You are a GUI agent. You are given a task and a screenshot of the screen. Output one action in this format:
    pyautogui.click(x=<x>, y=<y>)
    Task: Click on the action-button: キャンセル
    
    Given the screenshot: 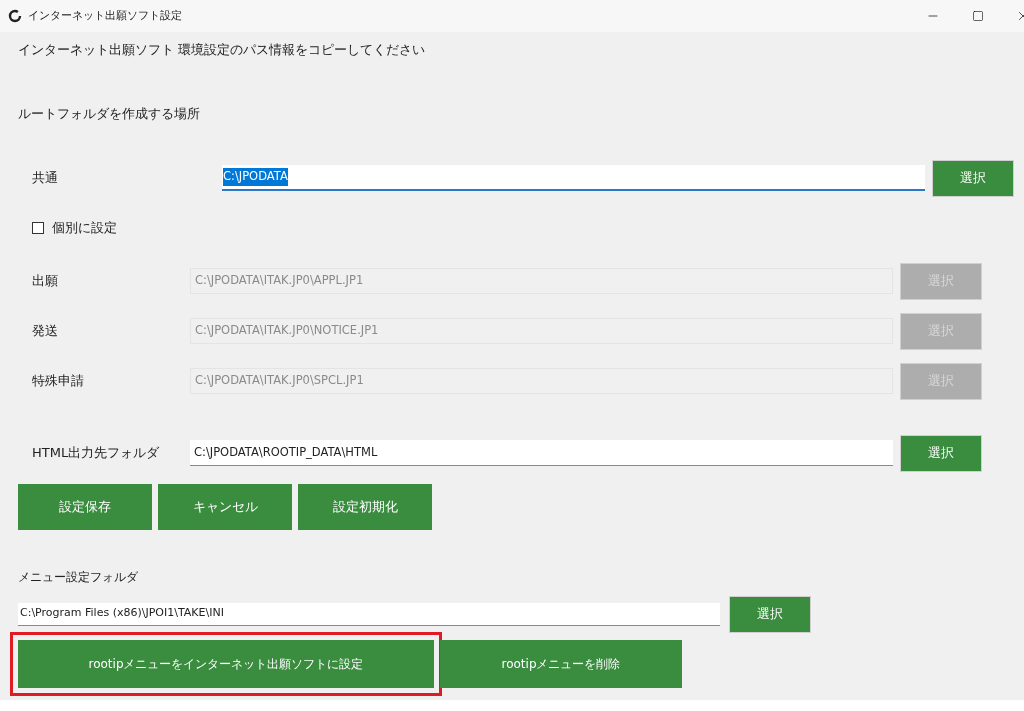 What is the action you would take?
    pyautogui.click(x=225, y=507)
    